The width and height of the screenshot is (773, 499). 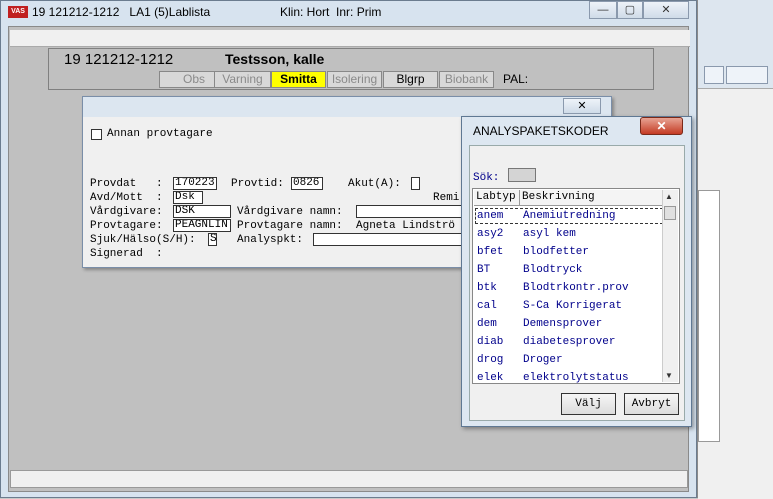 What do you see at coordinates (487, 306) in the screenshot?
I see `row-code: cal` at bounding box center [487, 306].